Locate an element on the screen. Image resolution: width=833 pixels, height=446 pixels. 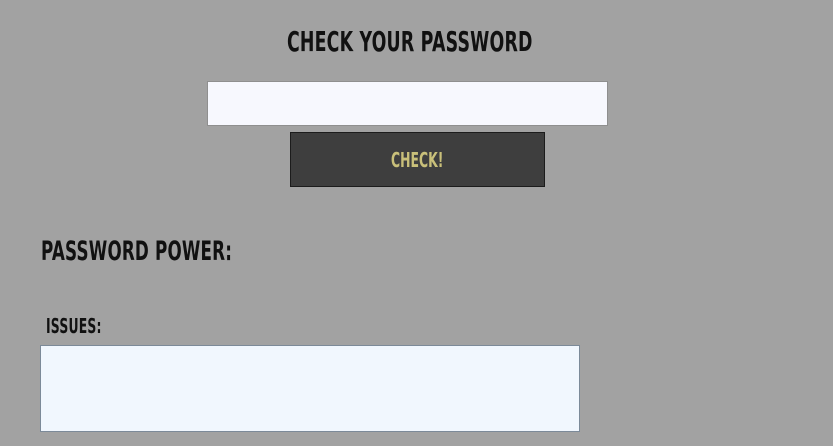
check-button: CHECK! is located at coordinates (417, 159).